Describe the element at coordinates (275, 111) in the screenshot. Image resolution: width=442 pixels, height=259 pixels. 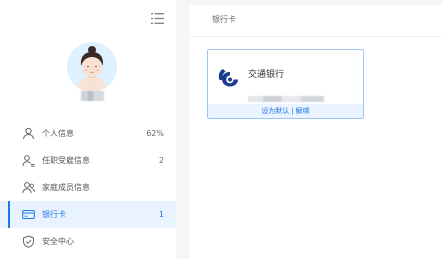
I see `set-default-link: 设为默认` at that location.